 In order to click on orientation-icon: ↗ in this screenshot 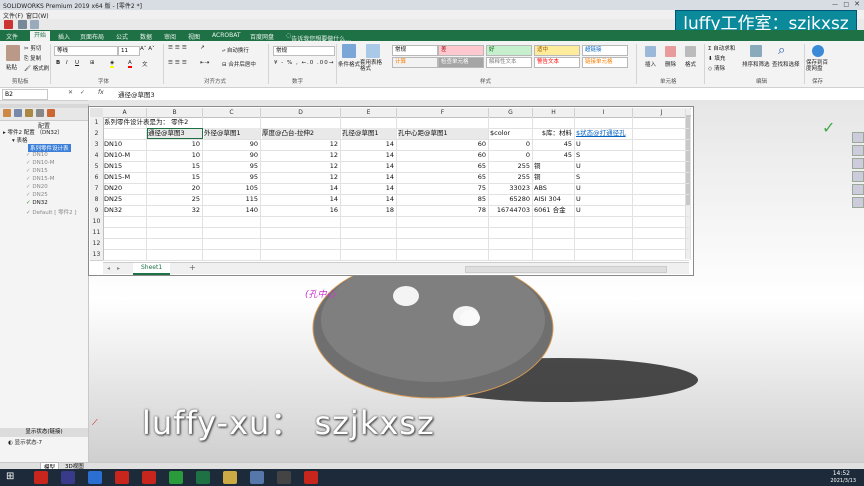, I will do `click(202, 48)`.